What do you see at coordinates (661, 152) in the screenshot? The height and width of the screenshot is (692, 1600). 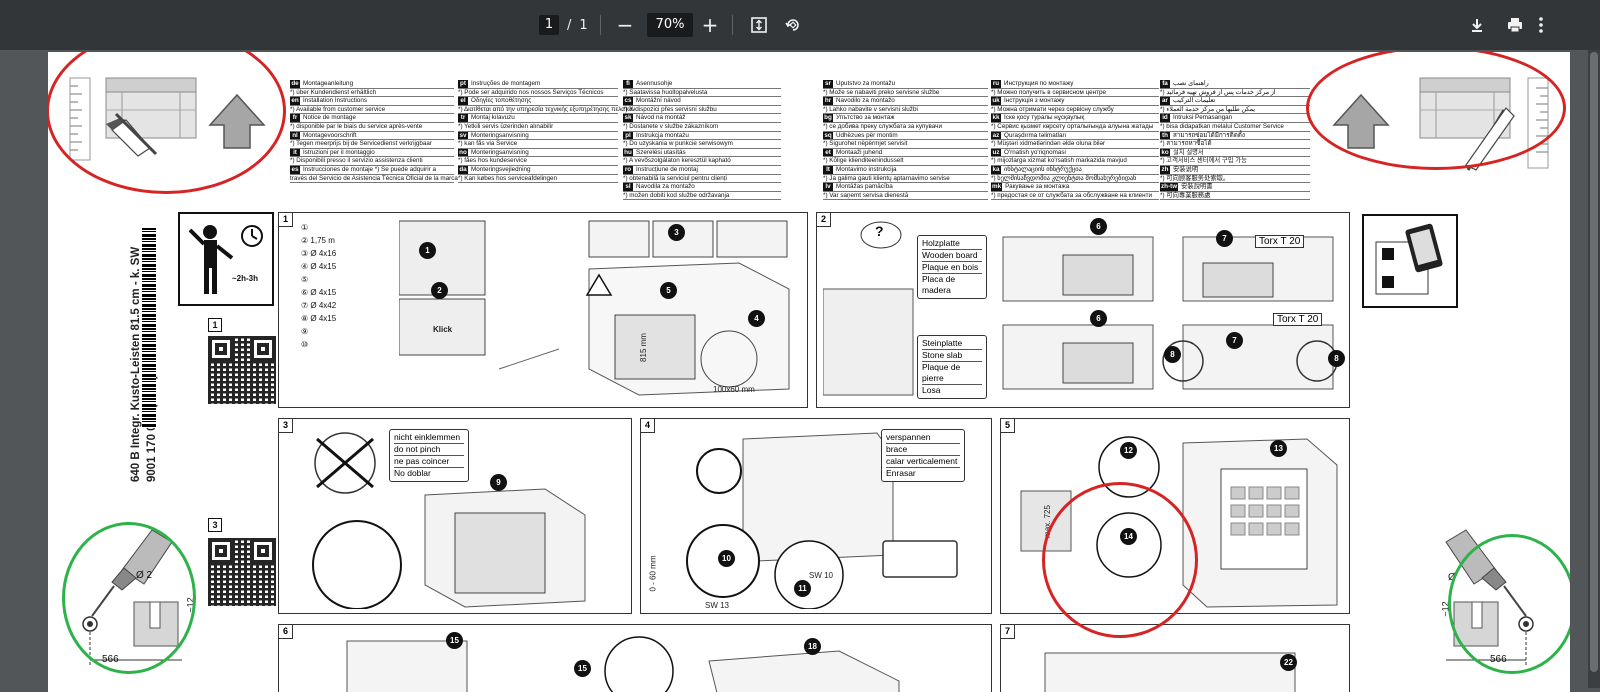 I see `lang-title: Szerelési utasítás` at bounding box center [661, 152].